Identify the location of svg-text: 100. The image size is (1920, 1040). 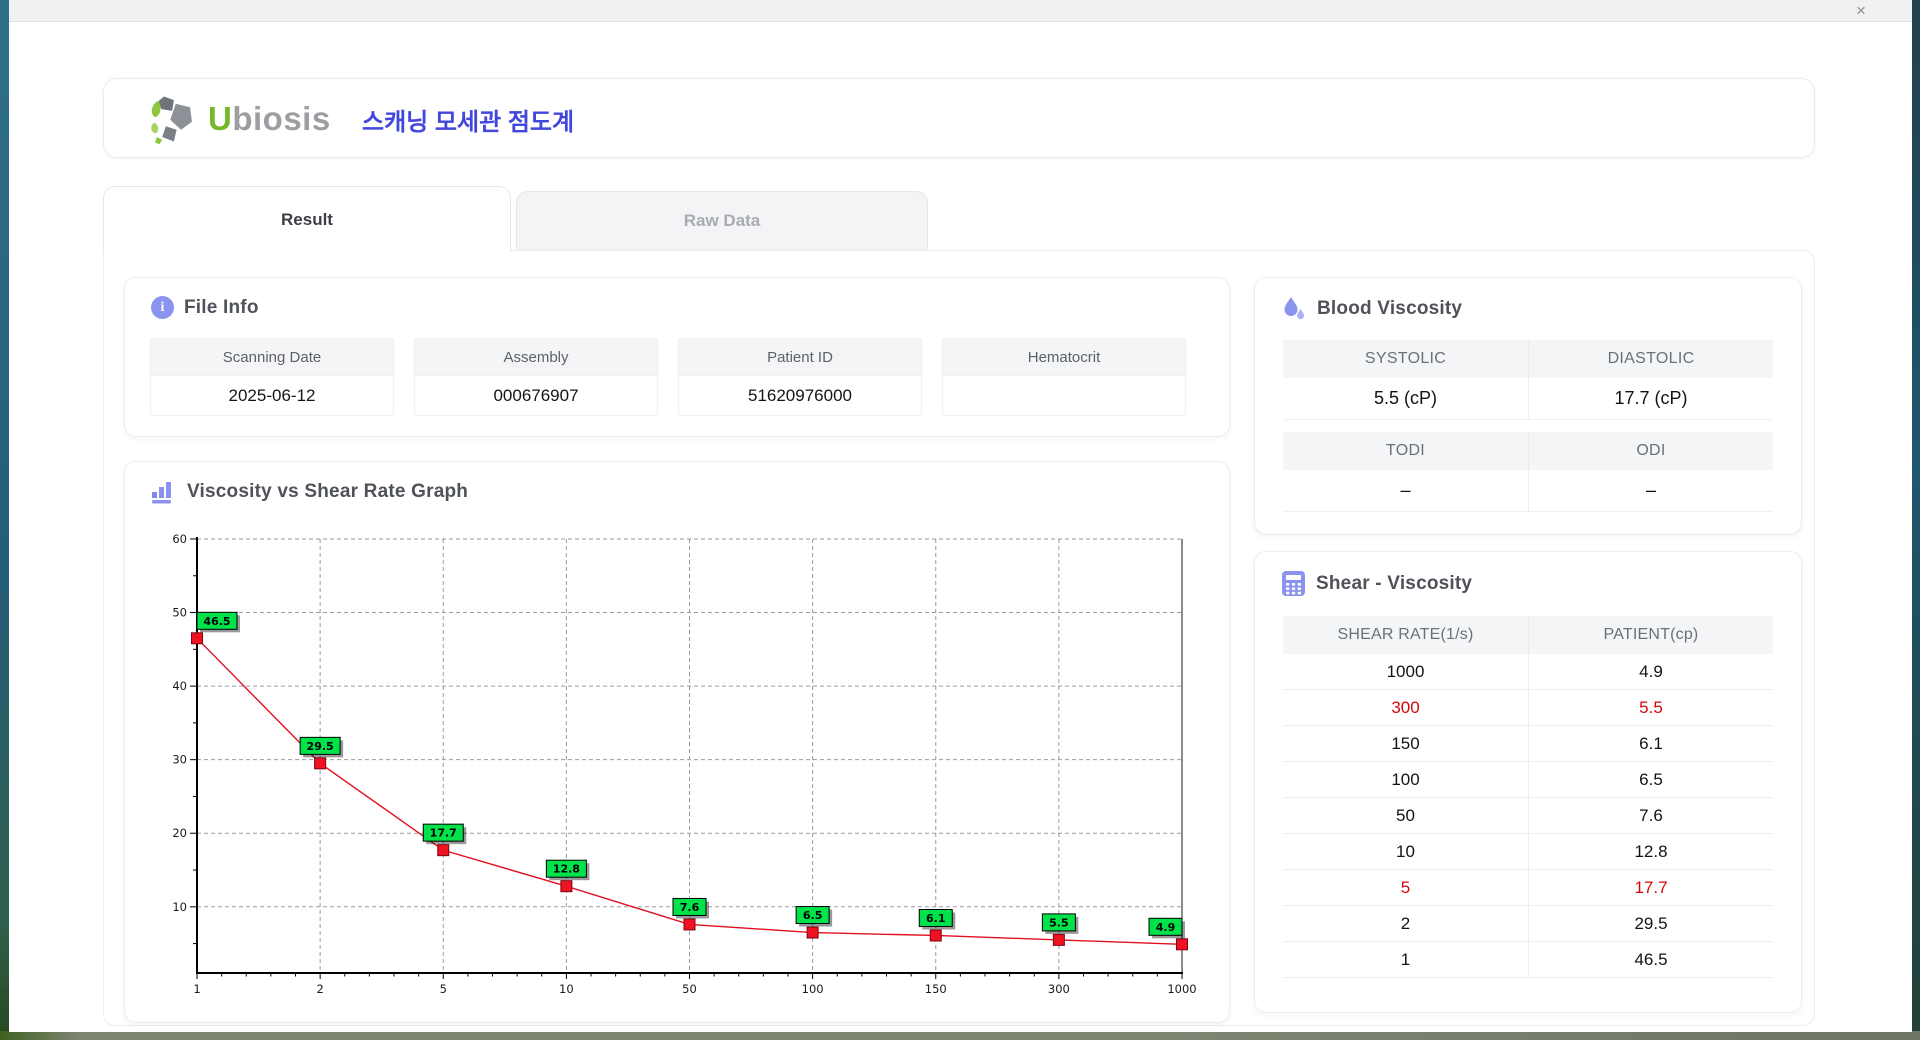
(813, 989).